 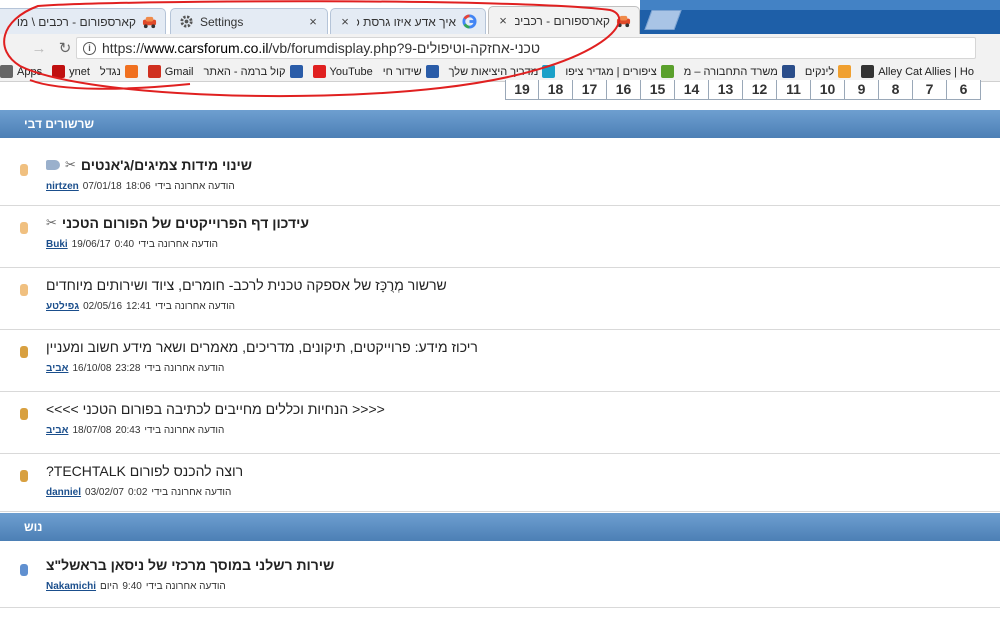 What do you see at coordinates (39, 48) in the screenshot?
I see `forward-icon: →` at bounding box center [39, 48].